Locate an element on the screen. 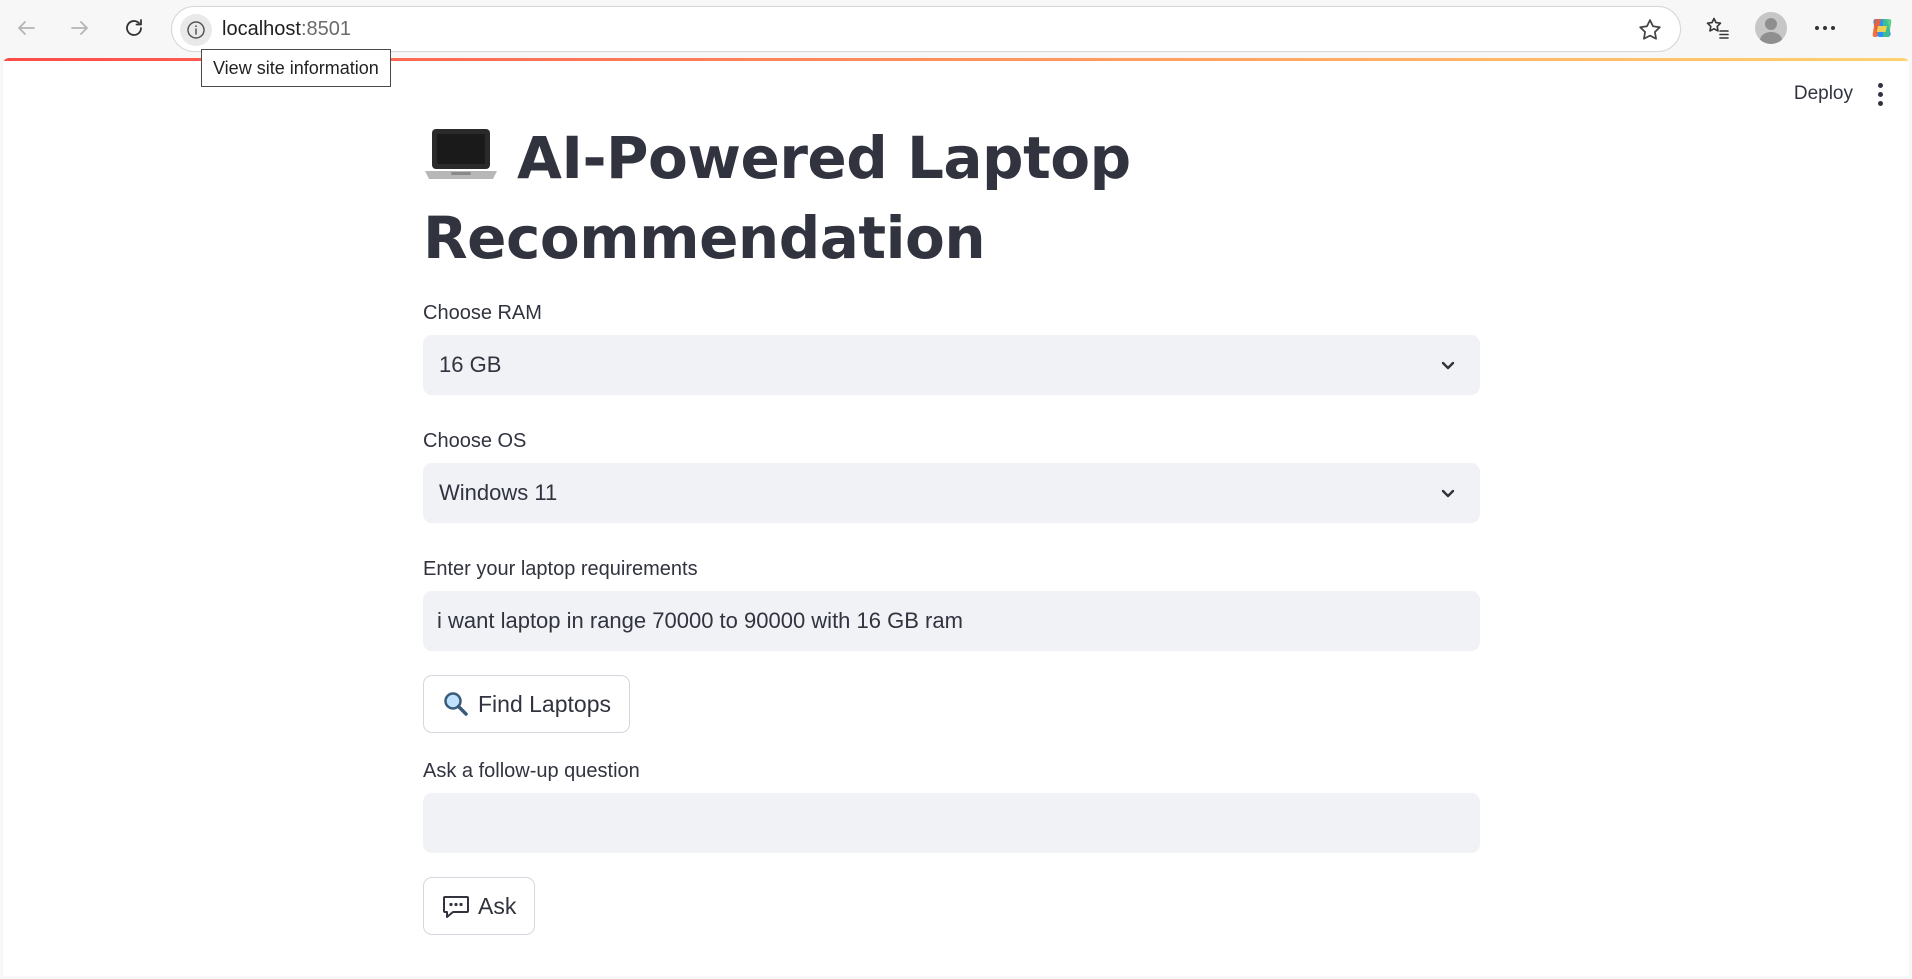 The width and height of the screenshot is (1912, 979). url-host: localhost is located at coordinates (261, 29).